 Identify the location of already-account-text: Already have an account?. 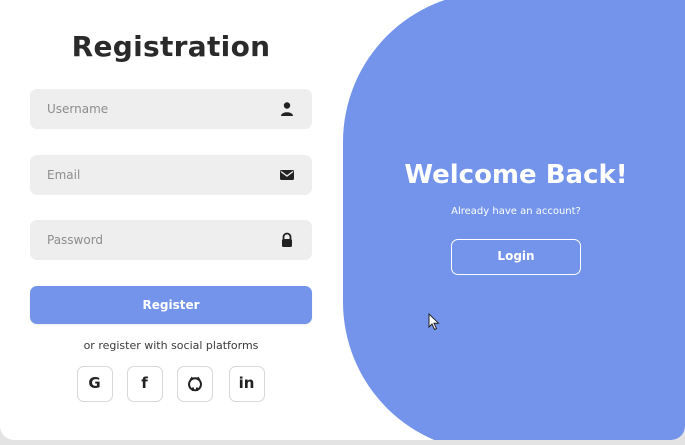
(516, 211).